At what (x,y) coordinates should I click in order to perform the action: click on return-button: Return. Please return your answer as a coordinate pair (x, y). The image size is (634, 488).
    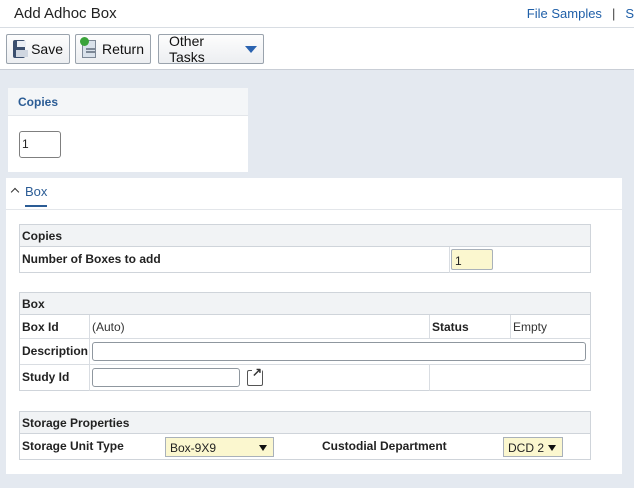
    Looking at the image, I should click on (113, 49).